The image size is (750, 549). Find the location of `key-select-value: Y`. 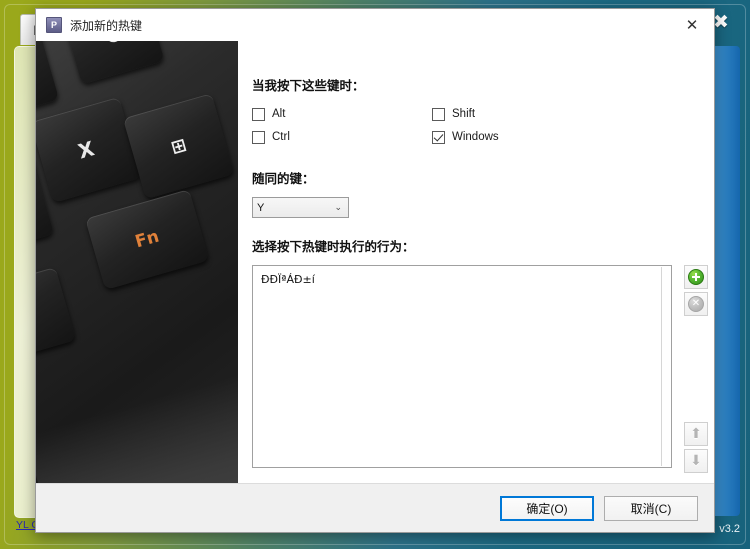

key-select-value: Y is located at coordinates (261, 207).